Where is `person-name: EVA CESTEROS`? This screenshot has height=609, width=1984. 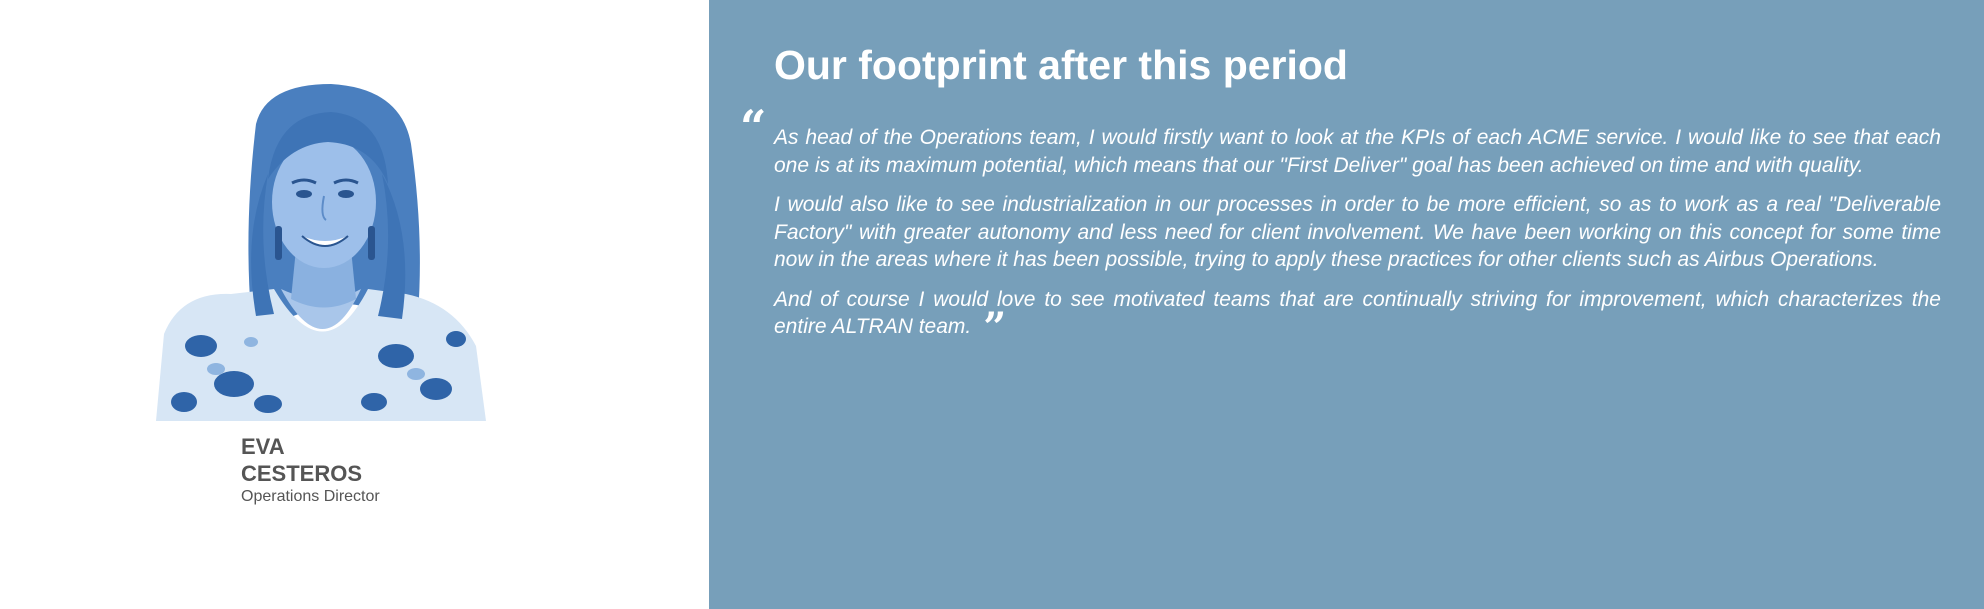
person-name: EVA CESTEROS is located at coordinates (301, 460).